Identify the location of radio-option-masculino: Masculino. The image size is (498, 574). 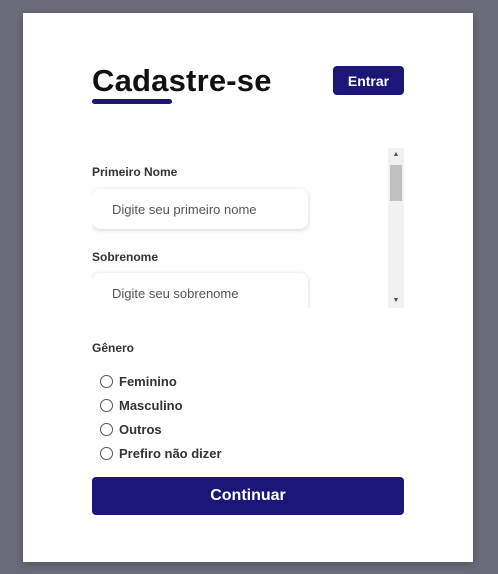
(141, 405).